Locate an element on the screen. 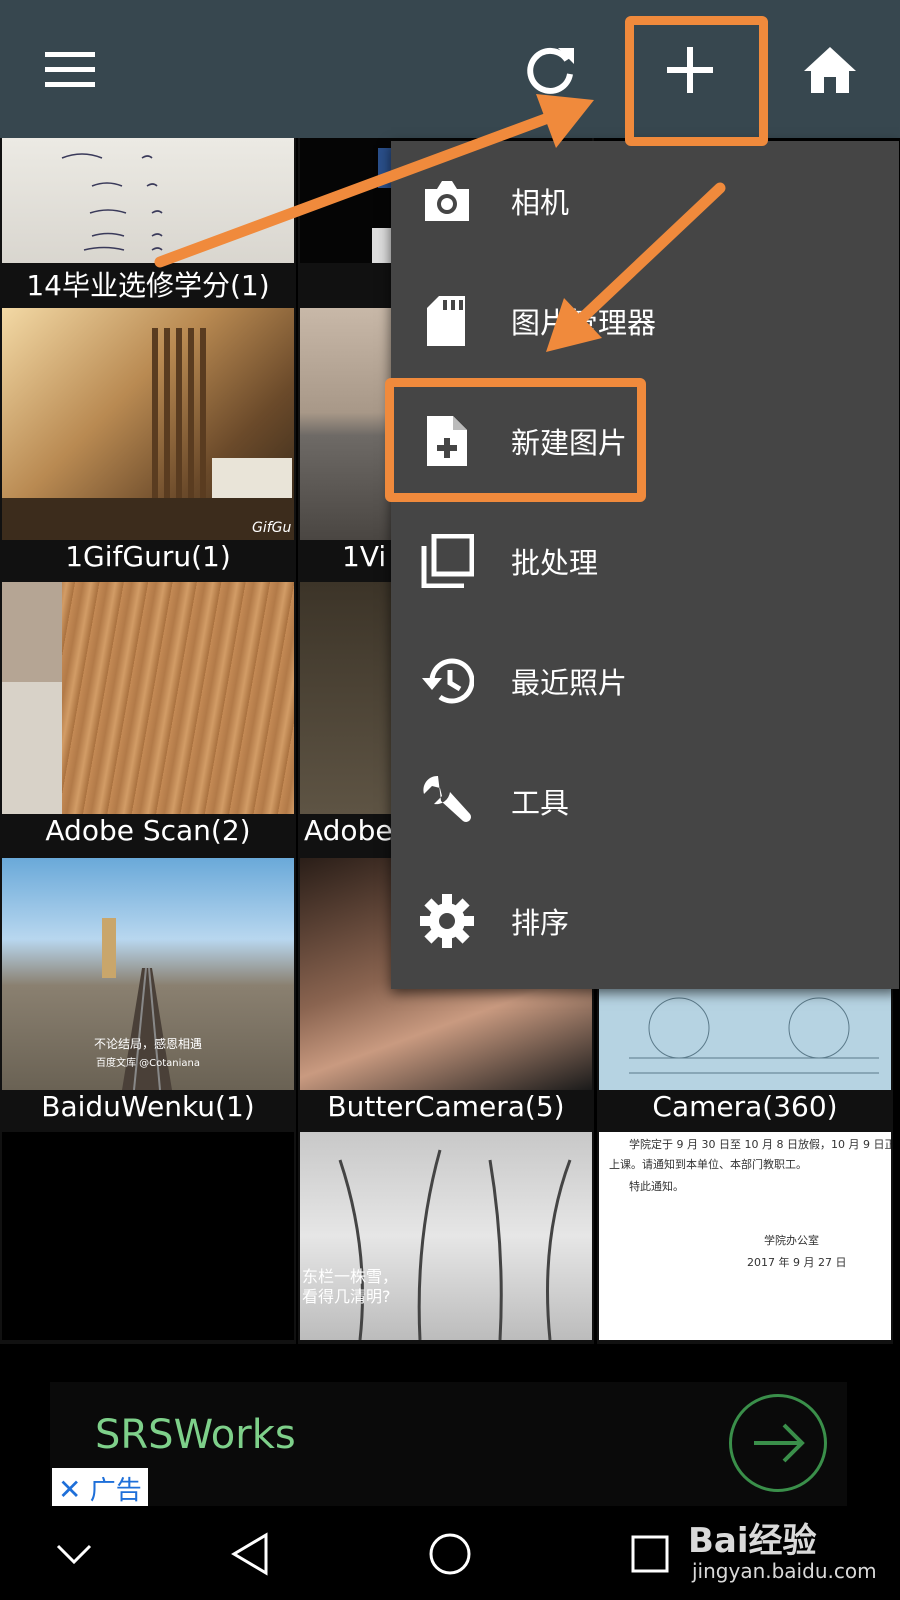  menu-button is located at coordinates (70, 70).